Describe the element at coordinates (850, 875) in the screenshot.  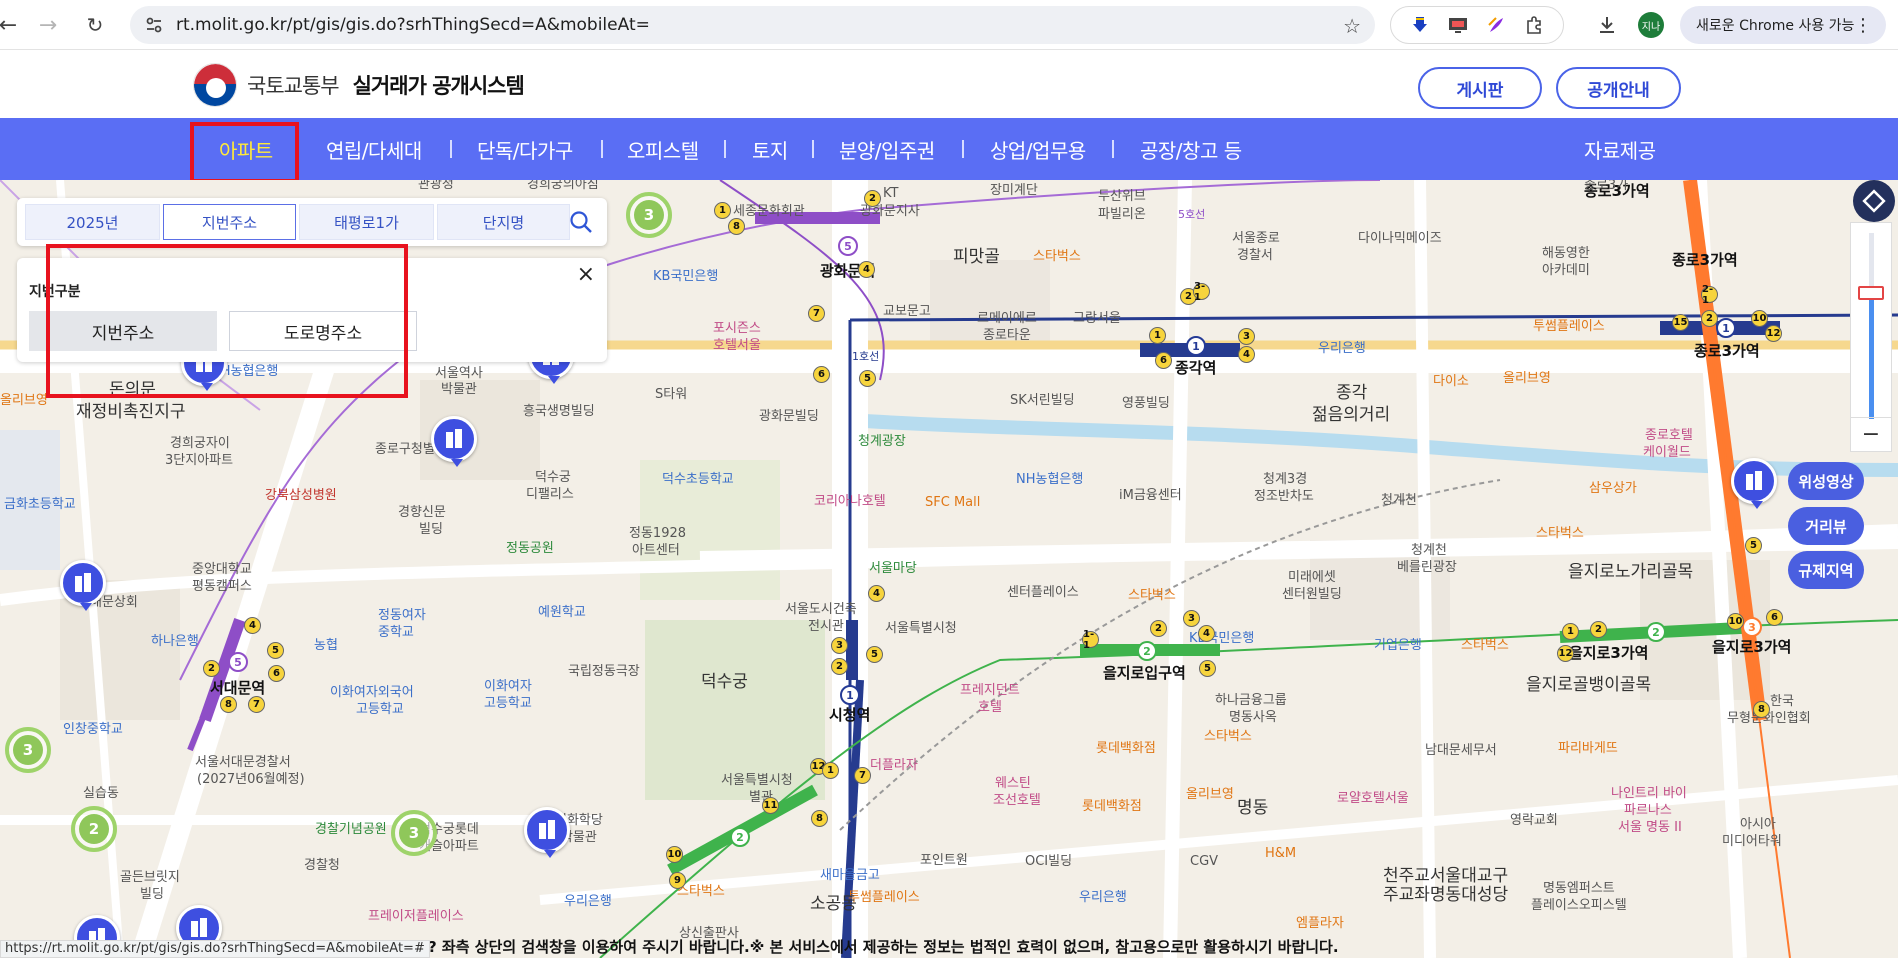
I see `map-label: 새마을금고` at that location.